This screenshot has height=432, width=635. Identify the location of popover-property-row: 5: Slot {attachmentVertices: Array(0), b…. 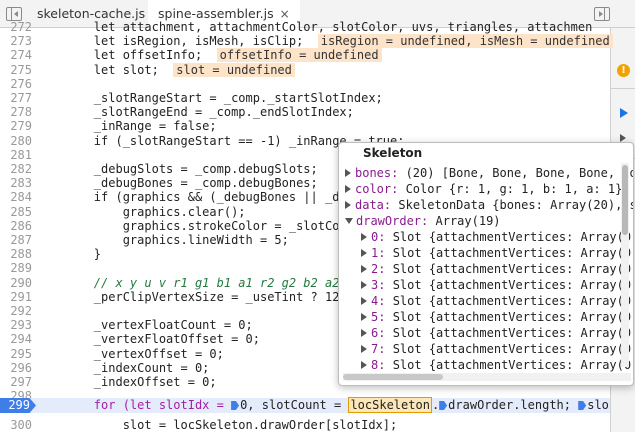
(497, 317).